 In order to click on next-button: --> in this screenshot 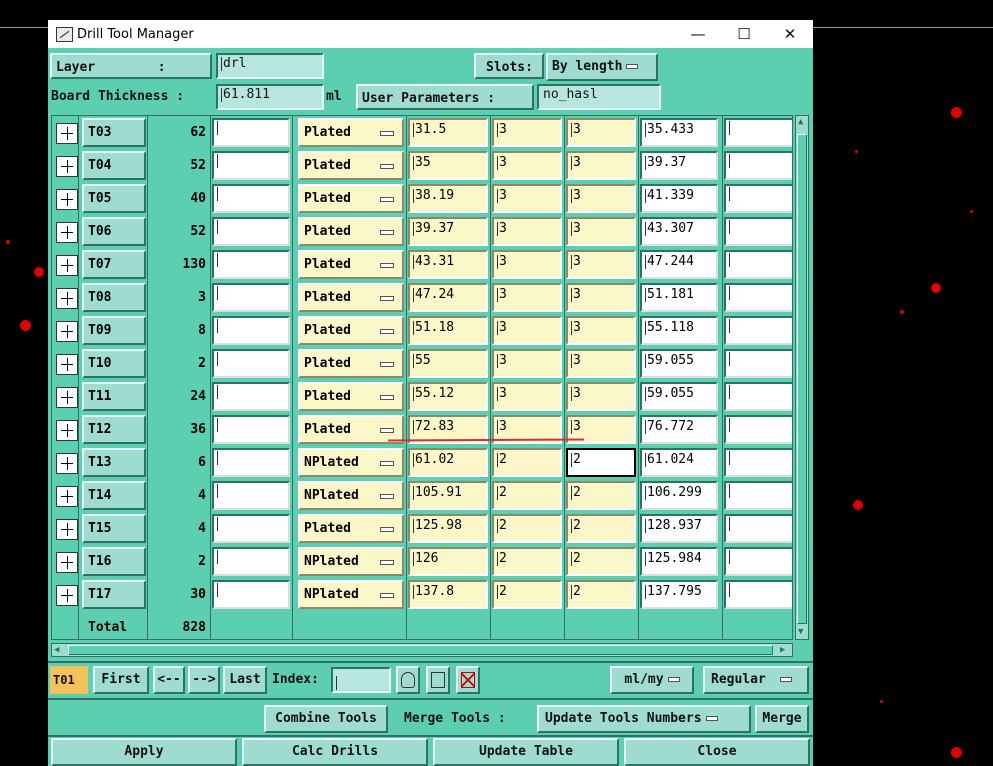, I will do `click(204, 680)`.